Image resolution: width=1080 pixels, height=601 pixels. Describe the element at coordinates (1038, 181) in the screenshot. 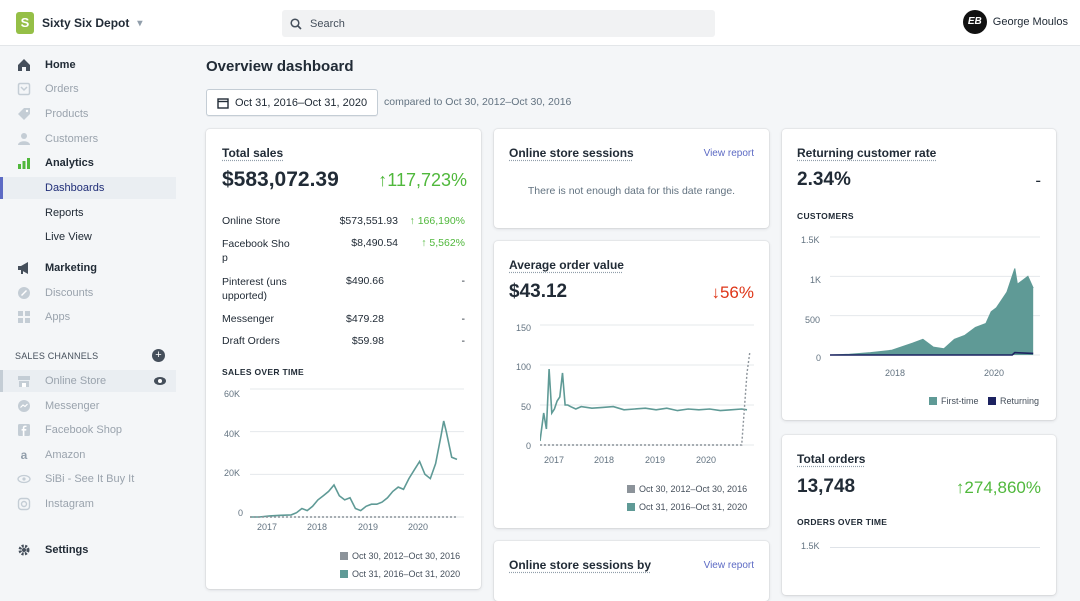

I see `returning-change: -` at that location.